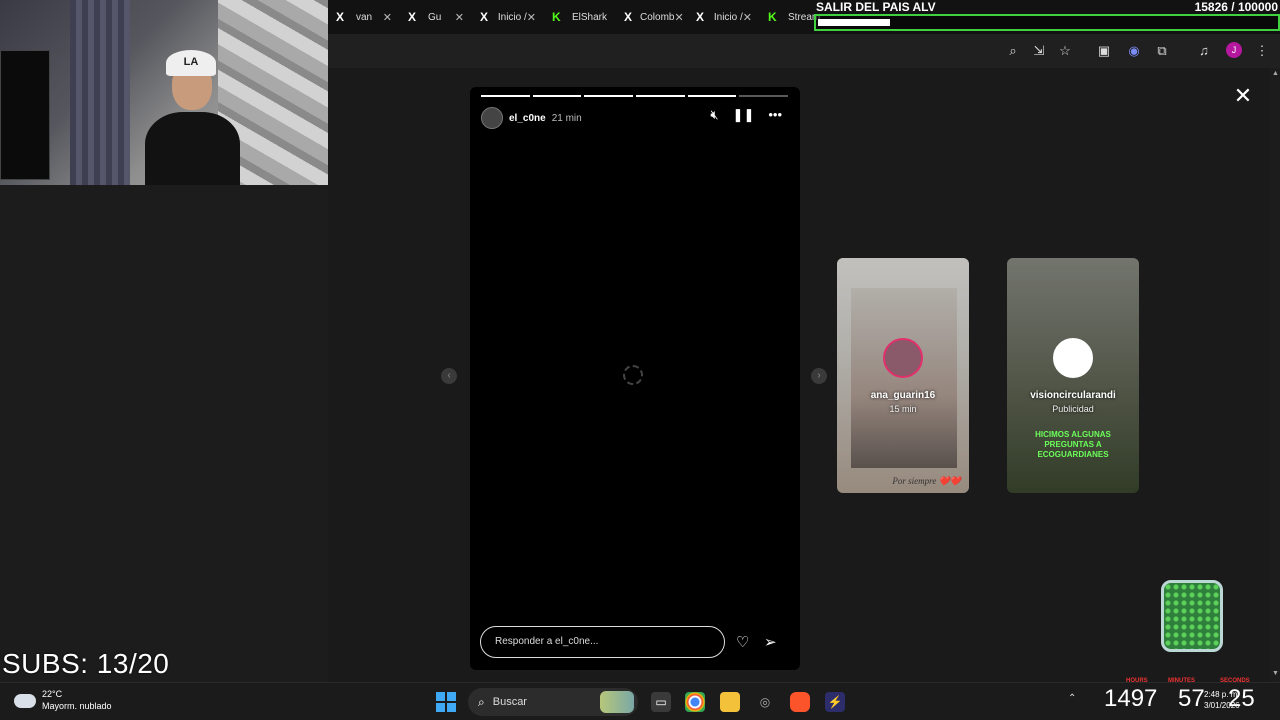 The width and height of the screenshot is (1280, 720). What do you see at coordinates (835, 702) in the screenshot?
I see `app-icon: ⚡` at bounding box center [835, 702].